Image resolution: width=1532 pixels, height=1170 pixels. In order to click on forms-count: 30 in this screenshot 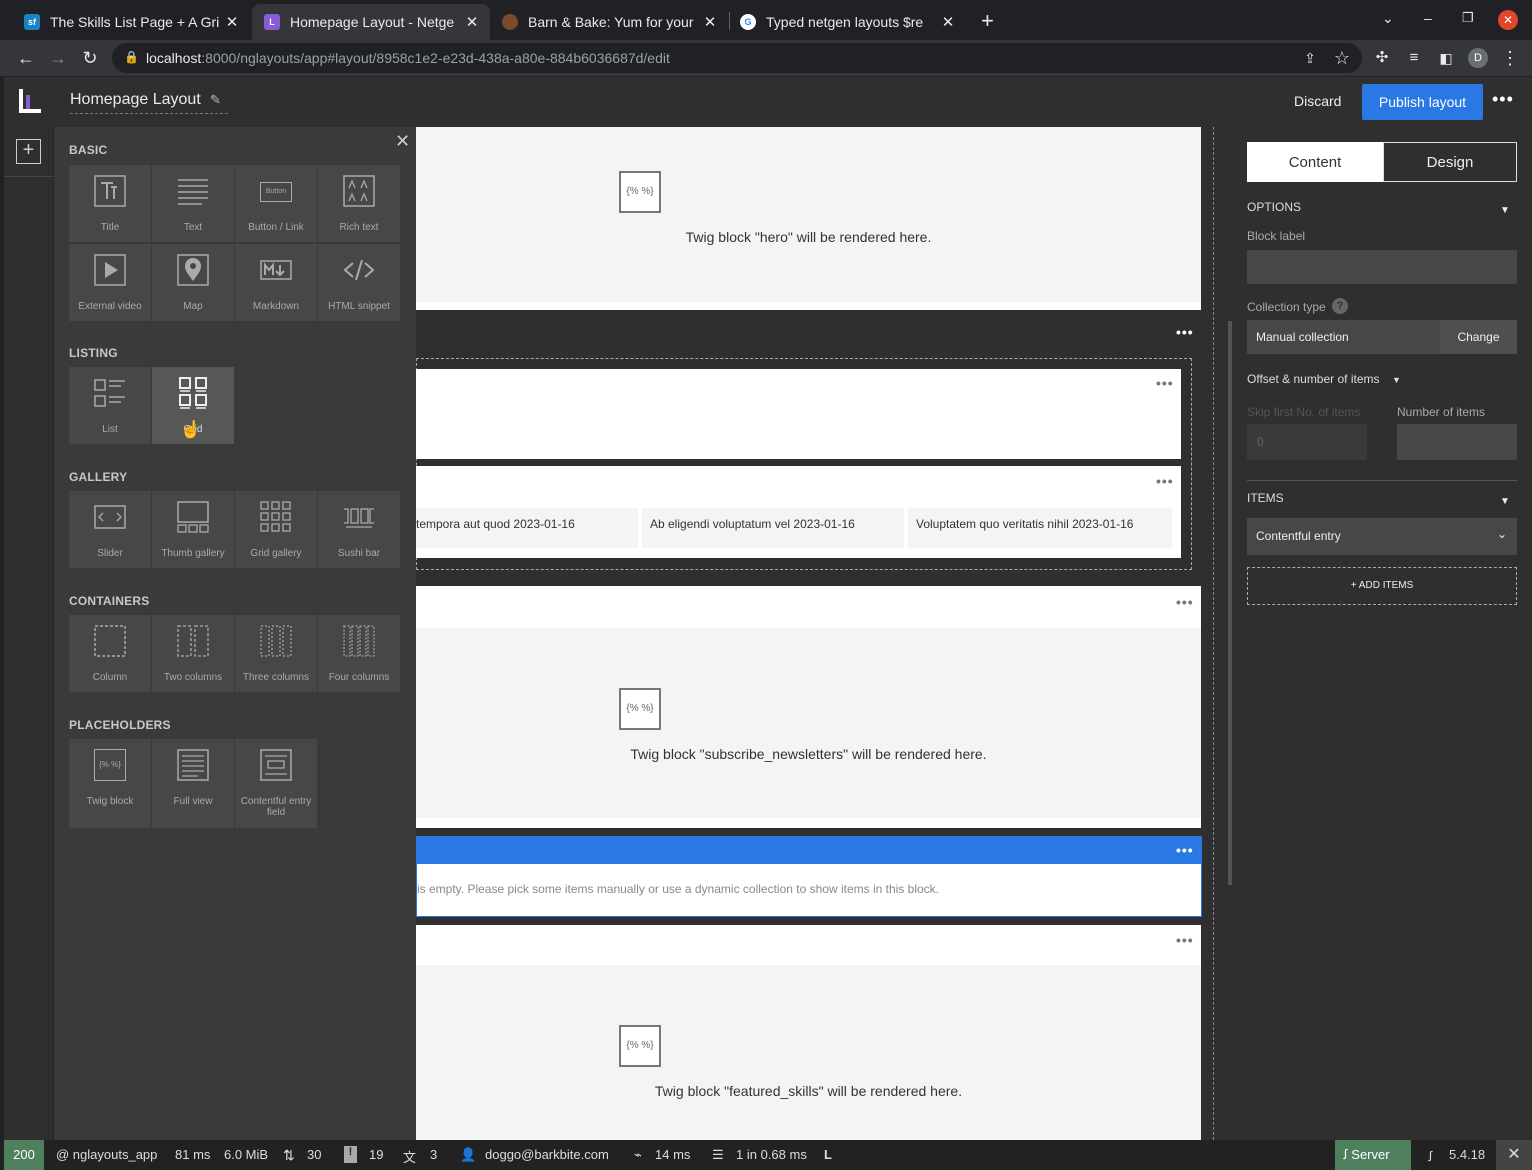, I will do `click(314, 1154)`.